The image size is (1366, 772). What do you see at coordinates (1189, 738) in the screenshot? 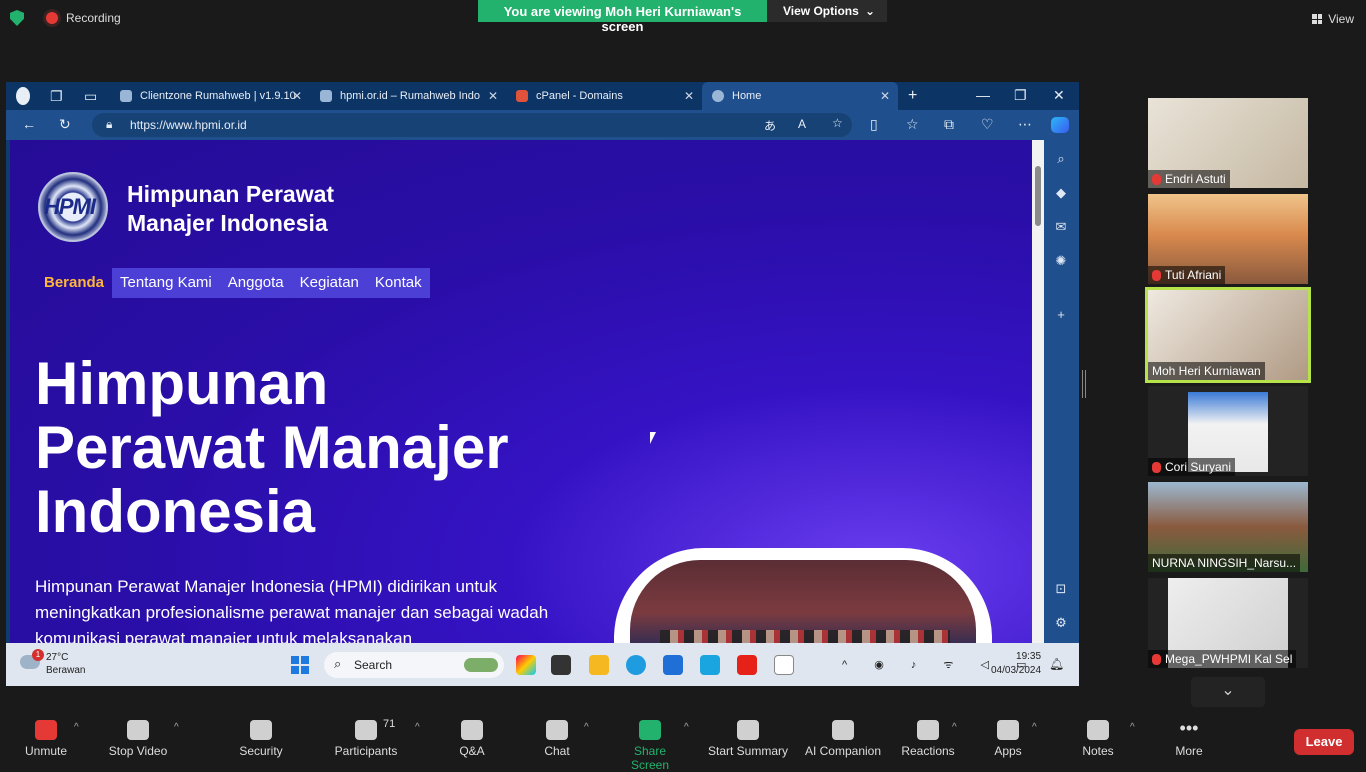
I see `more-button: ••• More` at bounding box center [1189, 738].